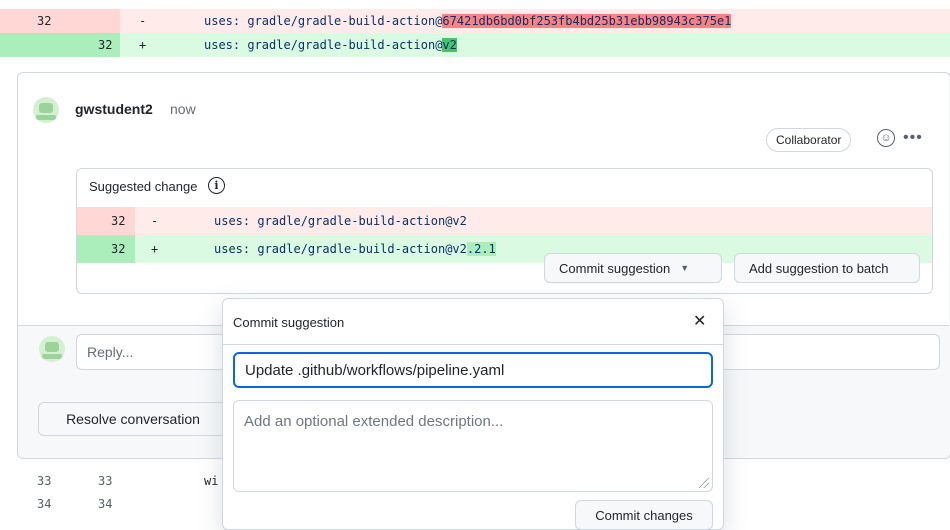  I want to click on popover-title: Commit suggestion, so click(289, 322).